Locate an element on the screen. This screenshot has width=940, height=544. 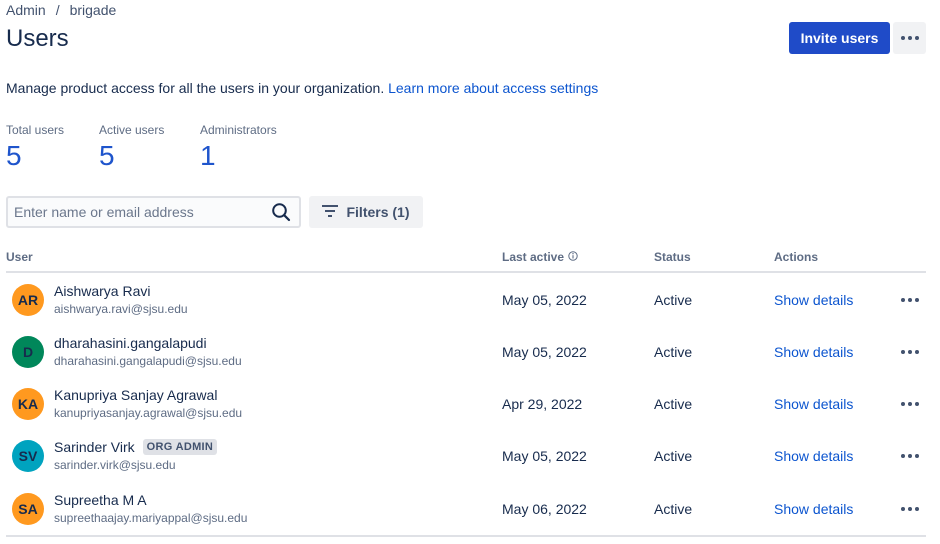
table-header-divider is located at coordinates (466, 272).